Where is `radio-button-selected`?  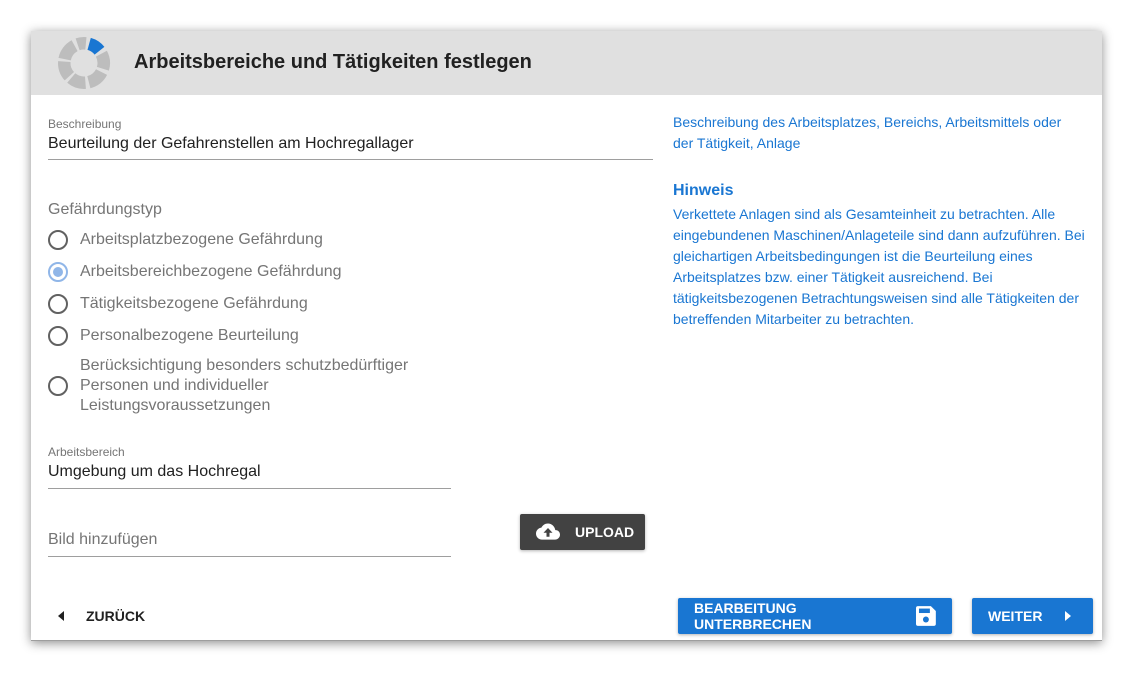 radio-button-selected is located at coordinates (58, 272).